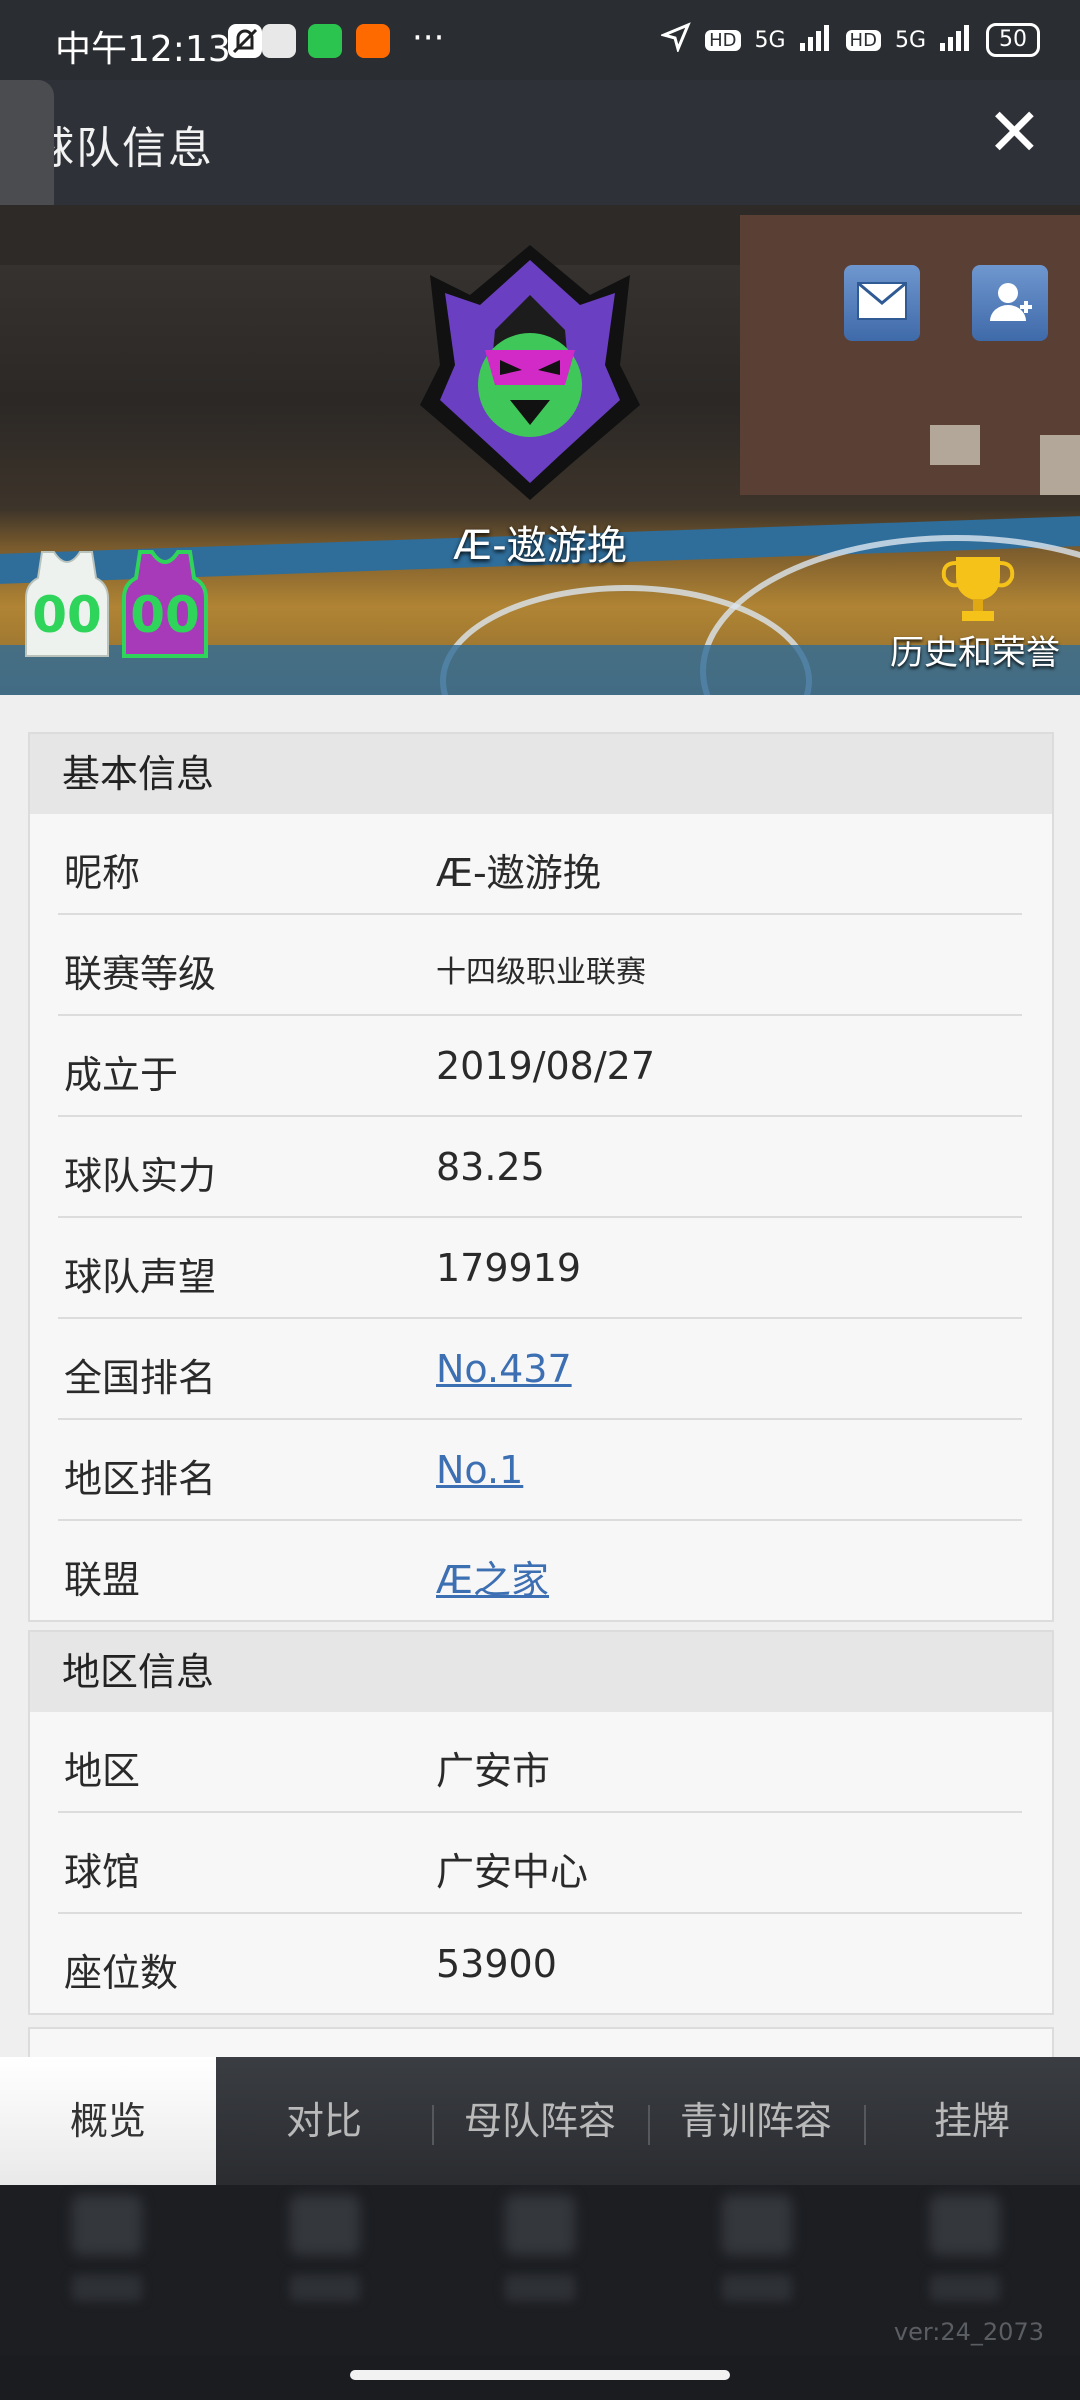 This screenshot has height=2400, width=1080. I want to click on nav-item-4-label, so click(757, 2288).